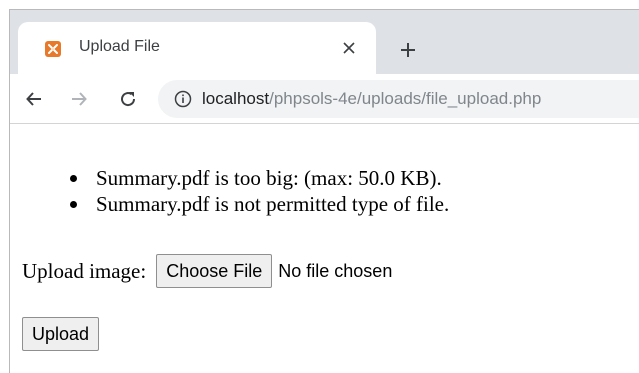  What do you see at coordinates (61, 334) in the screenshot?
I see `upload-button: Upload` at bounding box center [61, 334].